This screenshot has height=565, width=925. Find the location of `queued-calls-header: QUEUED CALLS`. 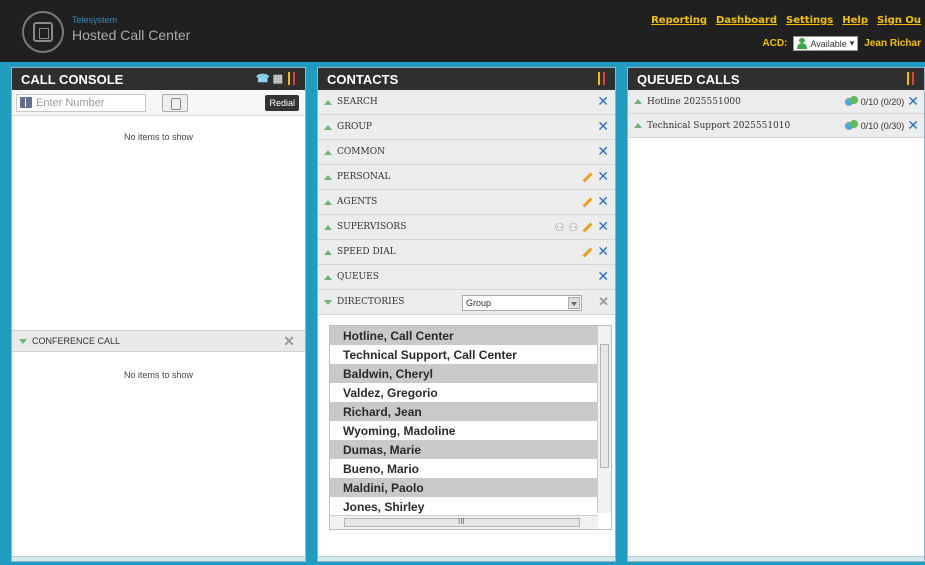

queued-calls-header: QUEUED CALLS is located at coordinates (776, 79).